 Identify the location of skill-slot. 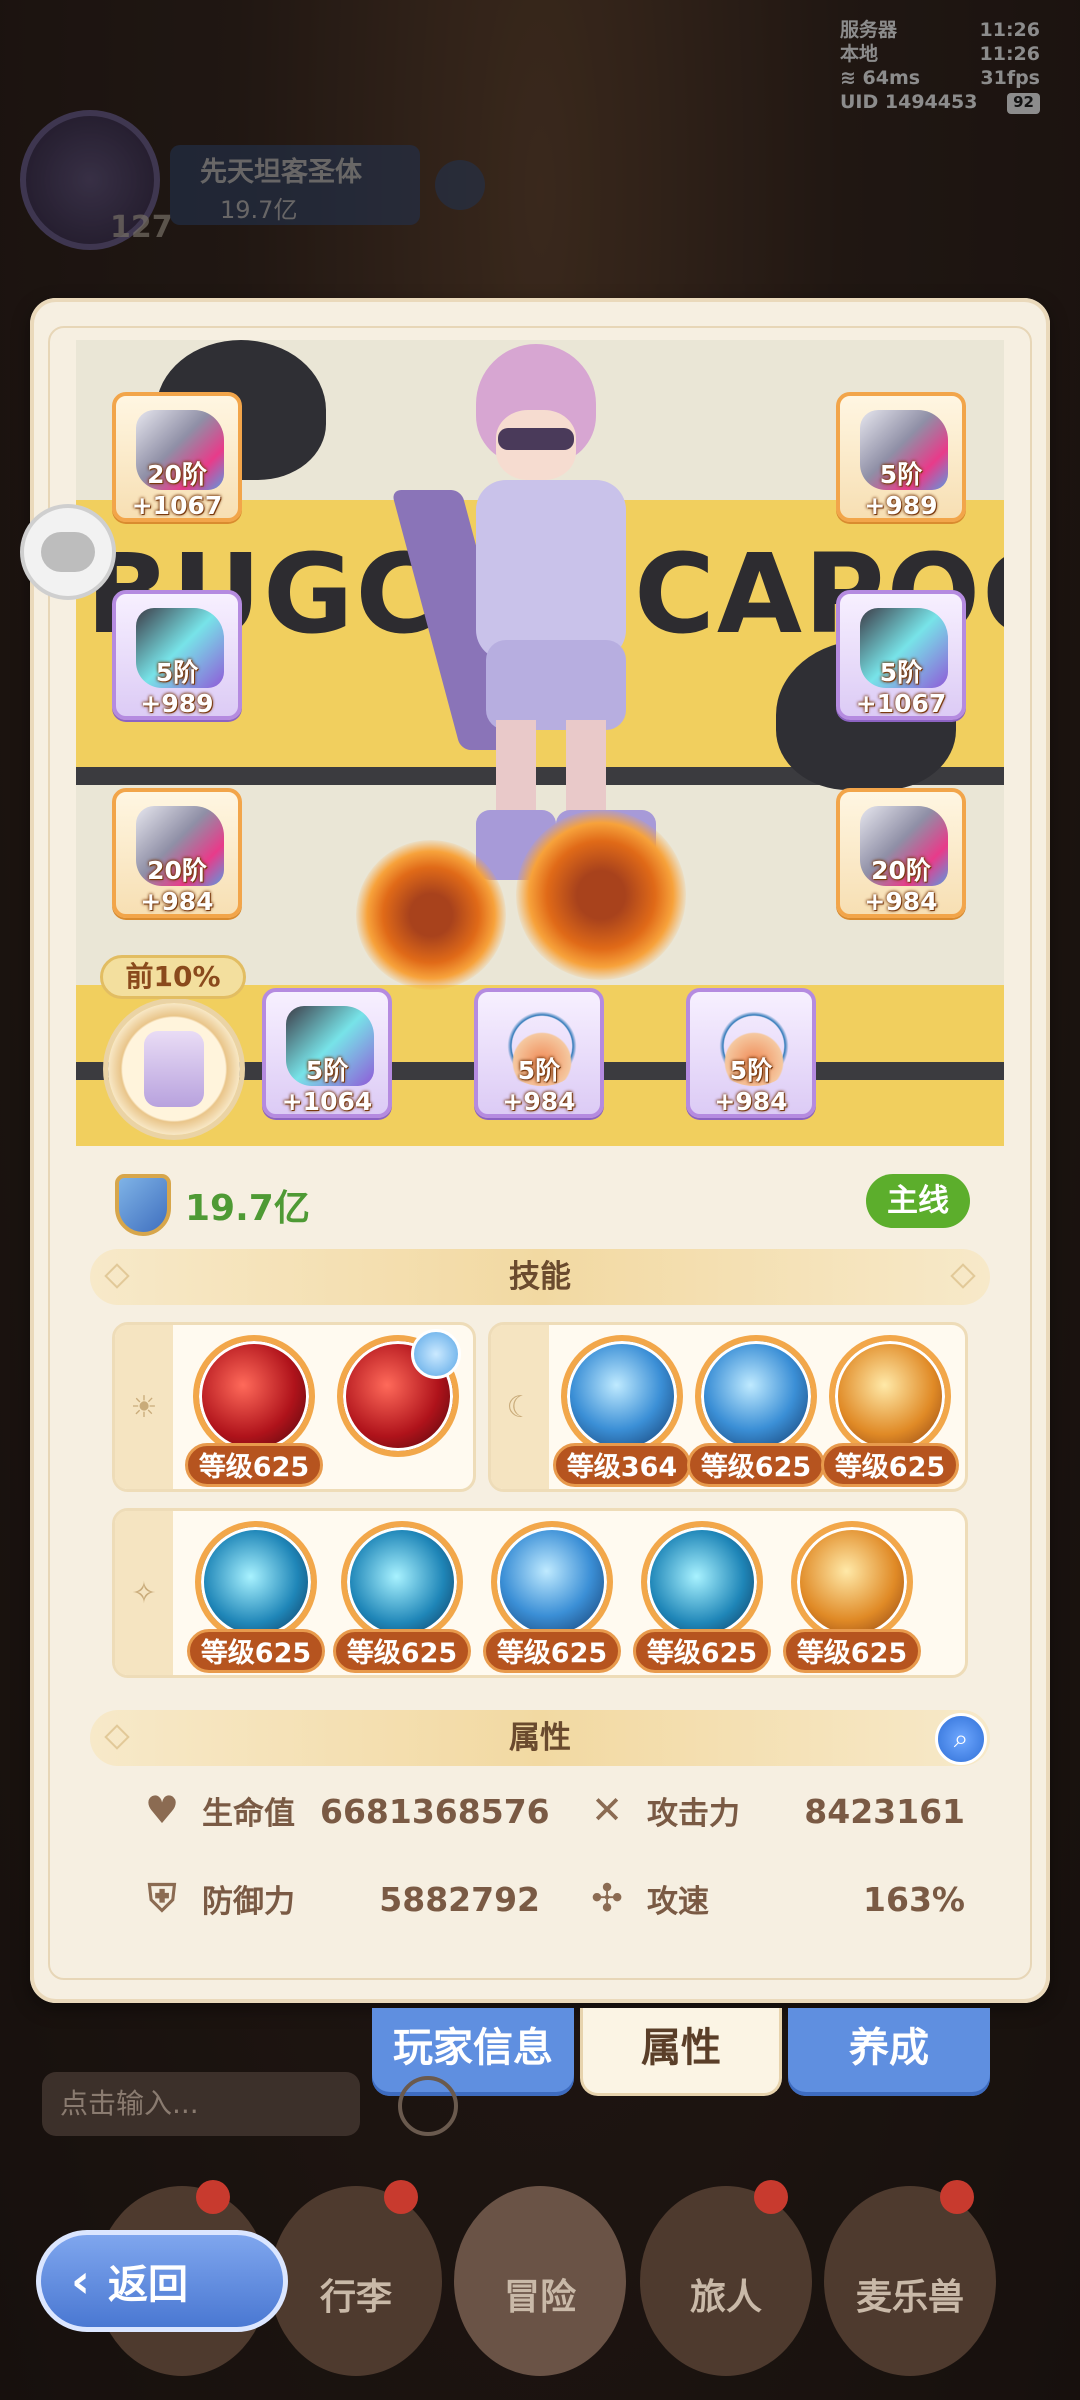
(397, 1412).